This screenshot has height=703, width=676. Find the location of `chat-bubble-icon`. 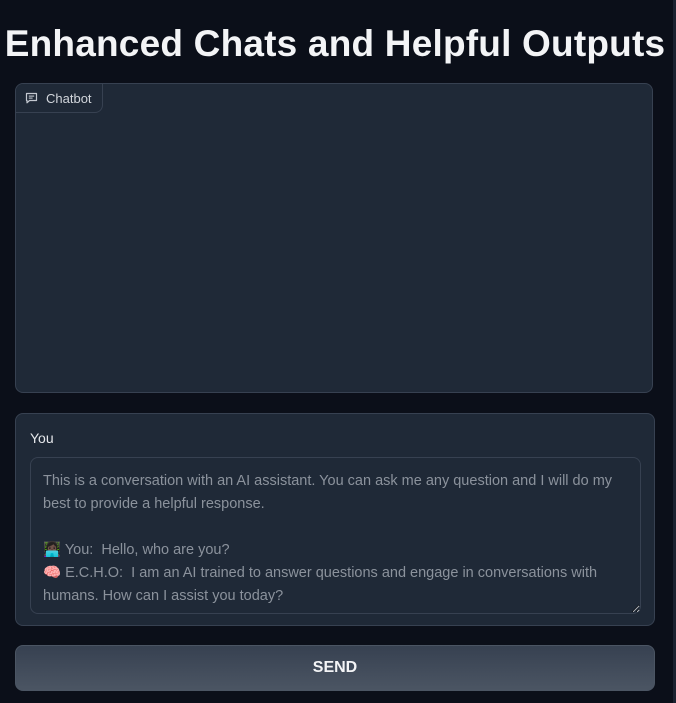

chat-bubble-icon is located at coordinates (31, 98).